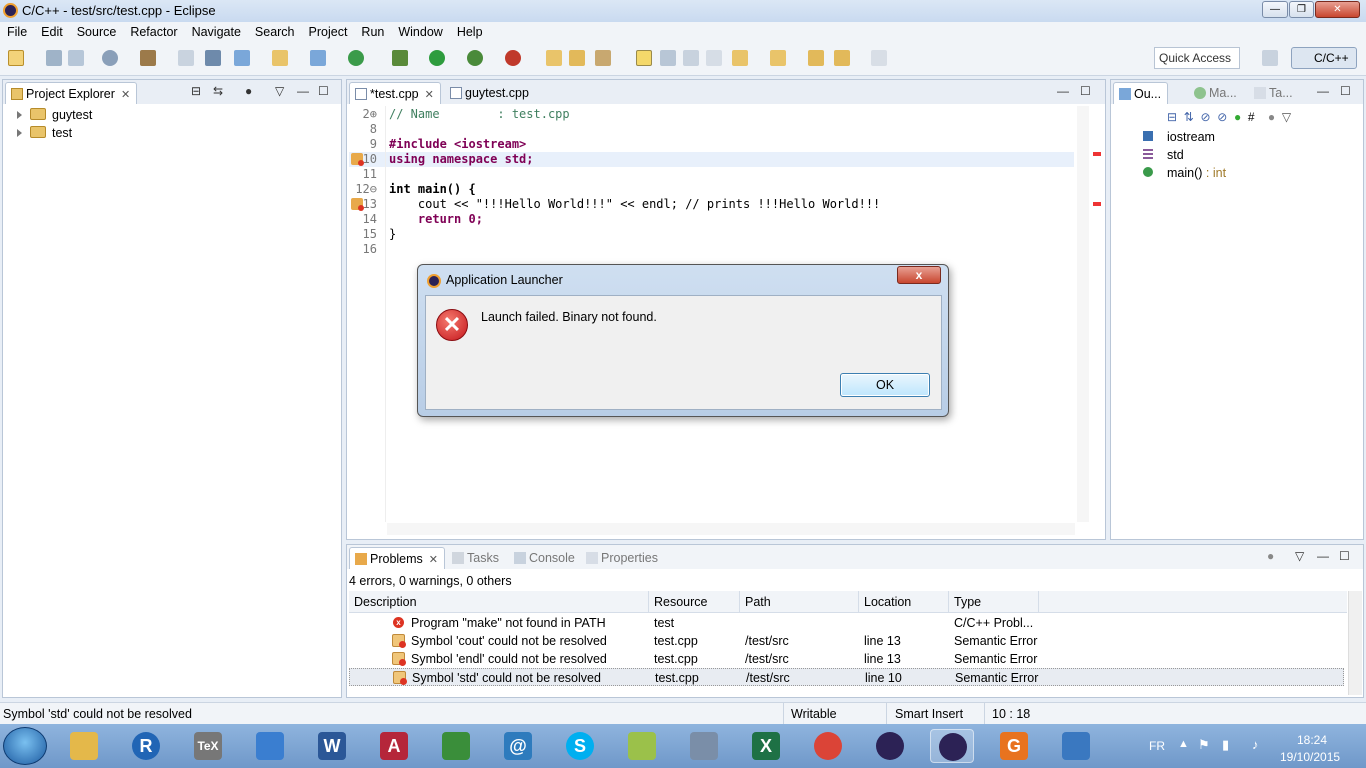 This screenshot has height=768, width=1366. Describe the element at coordinates (1310, 757) in the screenshot. I see `clock-date: 19/10/2015` at that location.